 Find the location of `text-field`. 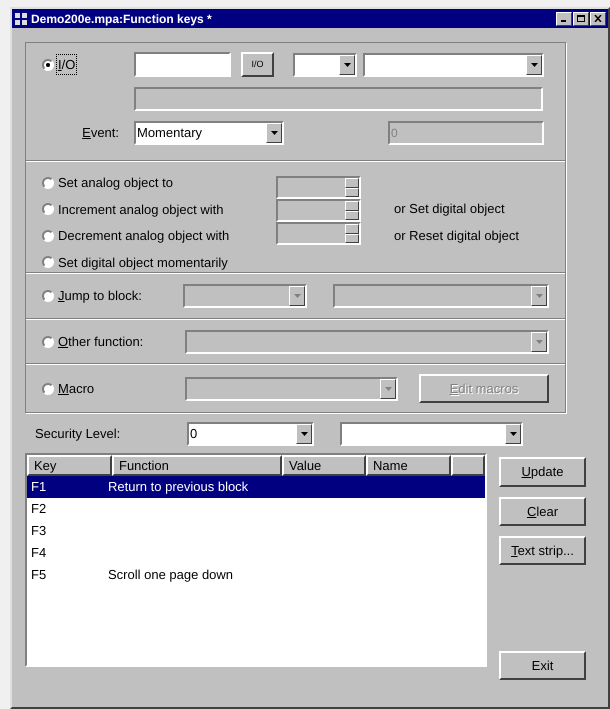

text-field is located at coordinates (182, 64).